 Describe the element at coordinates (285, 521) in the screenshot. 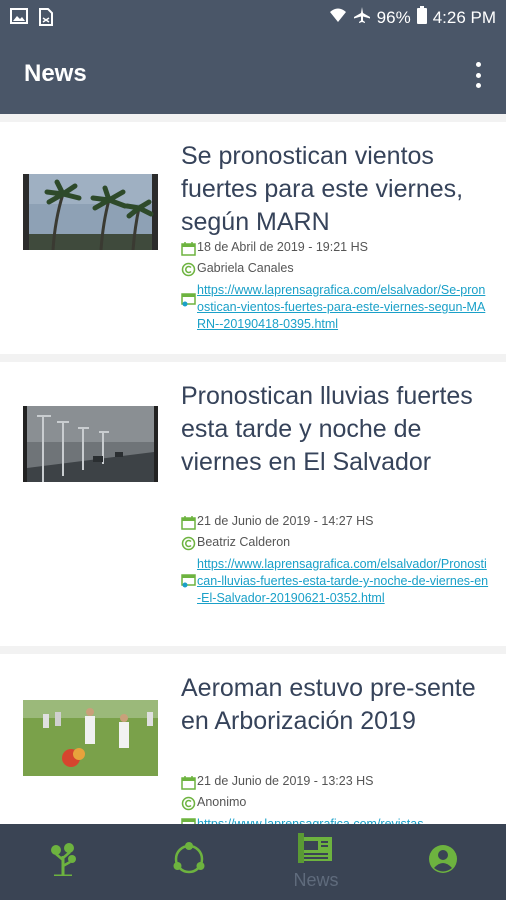

I see `news-date: 21 de Junio de 2019 - 14:27 HS` at that location.